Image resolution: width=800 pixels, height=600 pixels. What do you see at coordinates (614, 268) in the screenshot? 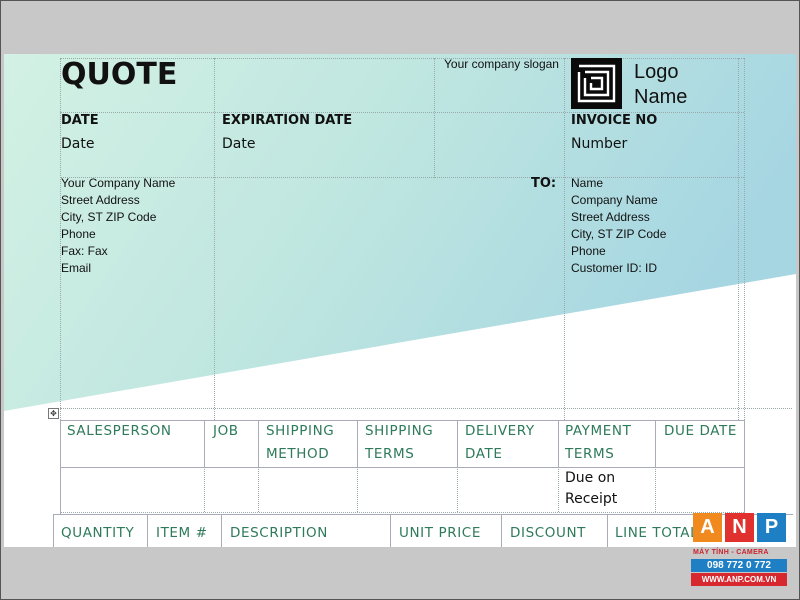
I see `to-line: Customer ID: ID` at bounding box center [614, 268].